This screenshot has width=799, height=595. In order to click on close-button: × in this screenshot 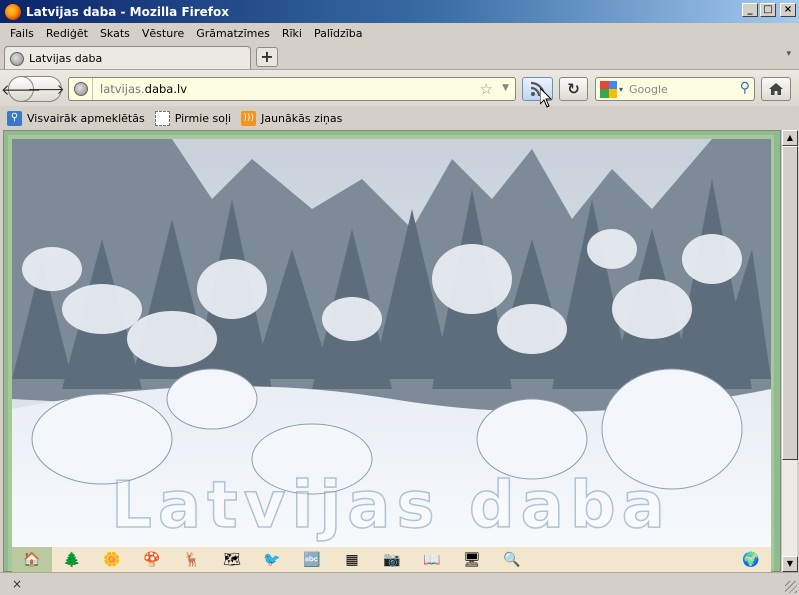, I will do `click(788, 10)`.